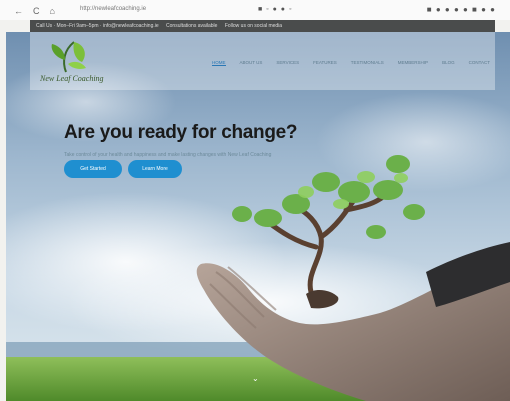 This screenshot has height=401, width=510. What do you see at coordinates (192, 26) in the screenshot?
I see `topbar-hours: Consultations available` at bounding box center [192, 26].